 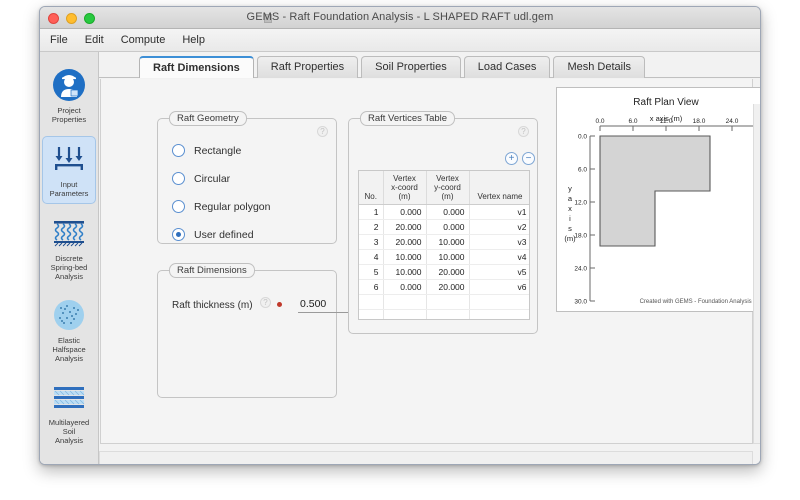 I want to click on halfspace-dots-icon, so click(x=69, y=315).